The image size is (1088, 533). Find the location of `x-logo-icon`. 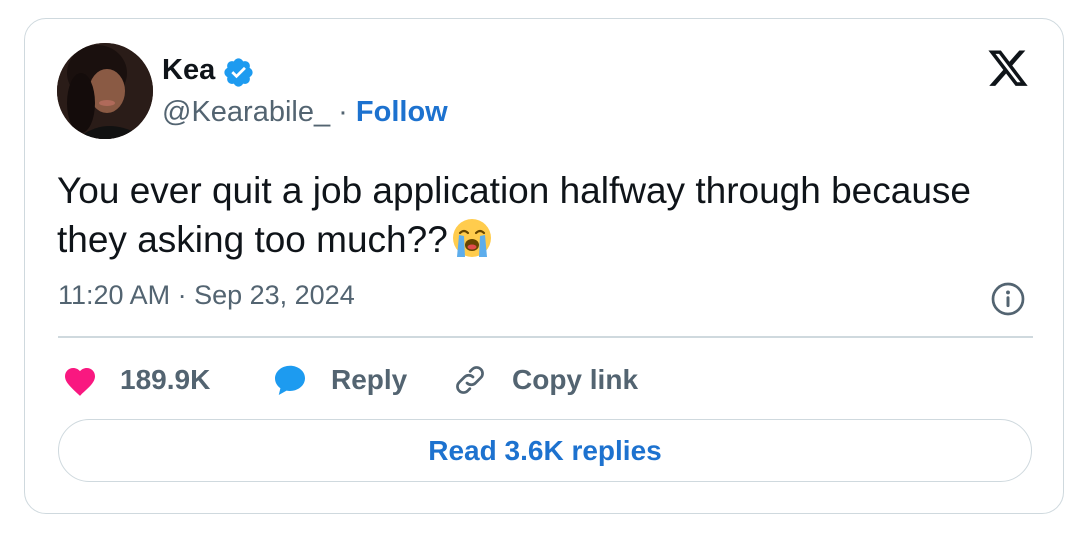

x-logo-icon is located at coordinates (1008, 70).